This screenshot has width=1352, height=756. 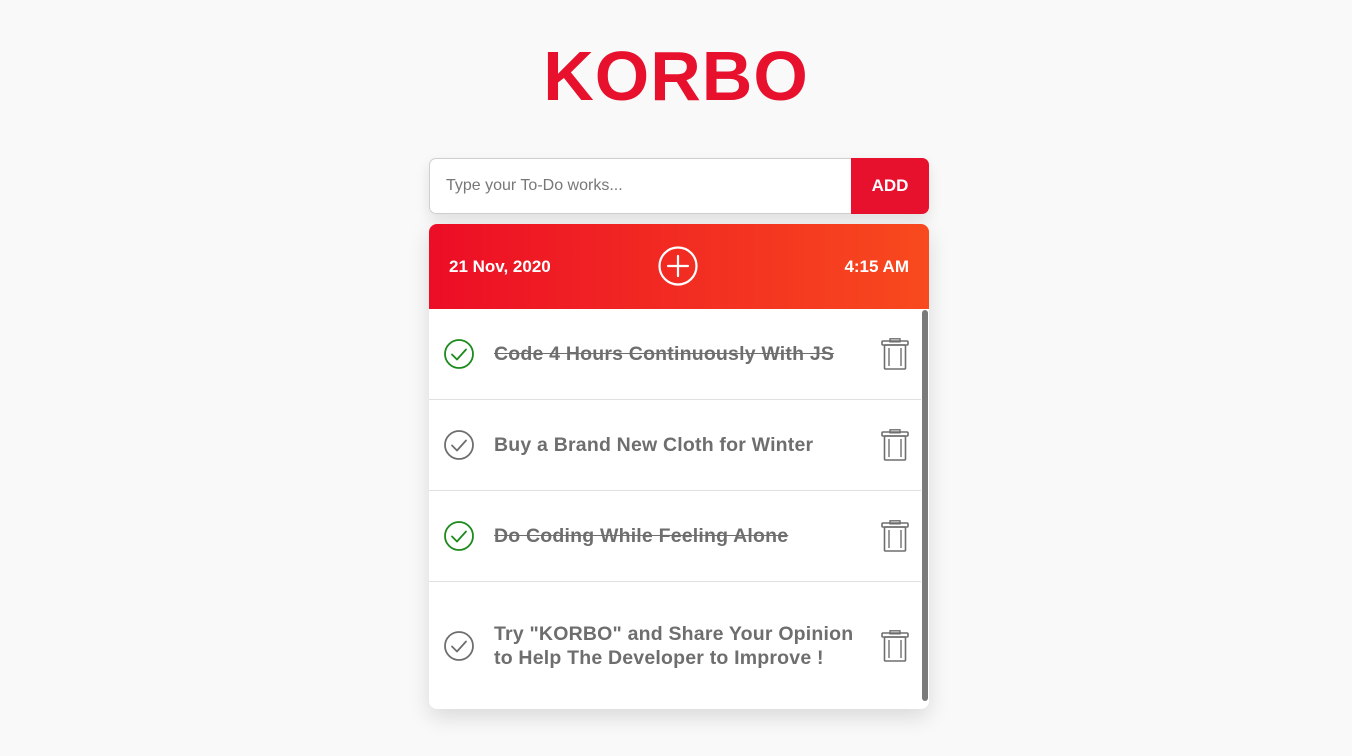 What do you see at coordinates (500, 266) in the screenshot?
I see `header-date: 21 Nov, 2020` at bounding box center [500, 266].